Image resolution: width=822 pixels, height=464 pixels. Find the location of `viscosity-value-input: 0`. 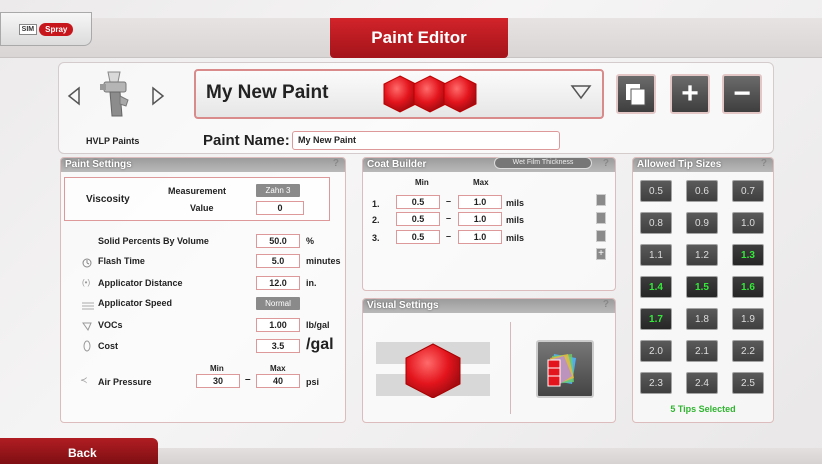

viscosity-value-input: 0 is located at coordinates (280, 208).